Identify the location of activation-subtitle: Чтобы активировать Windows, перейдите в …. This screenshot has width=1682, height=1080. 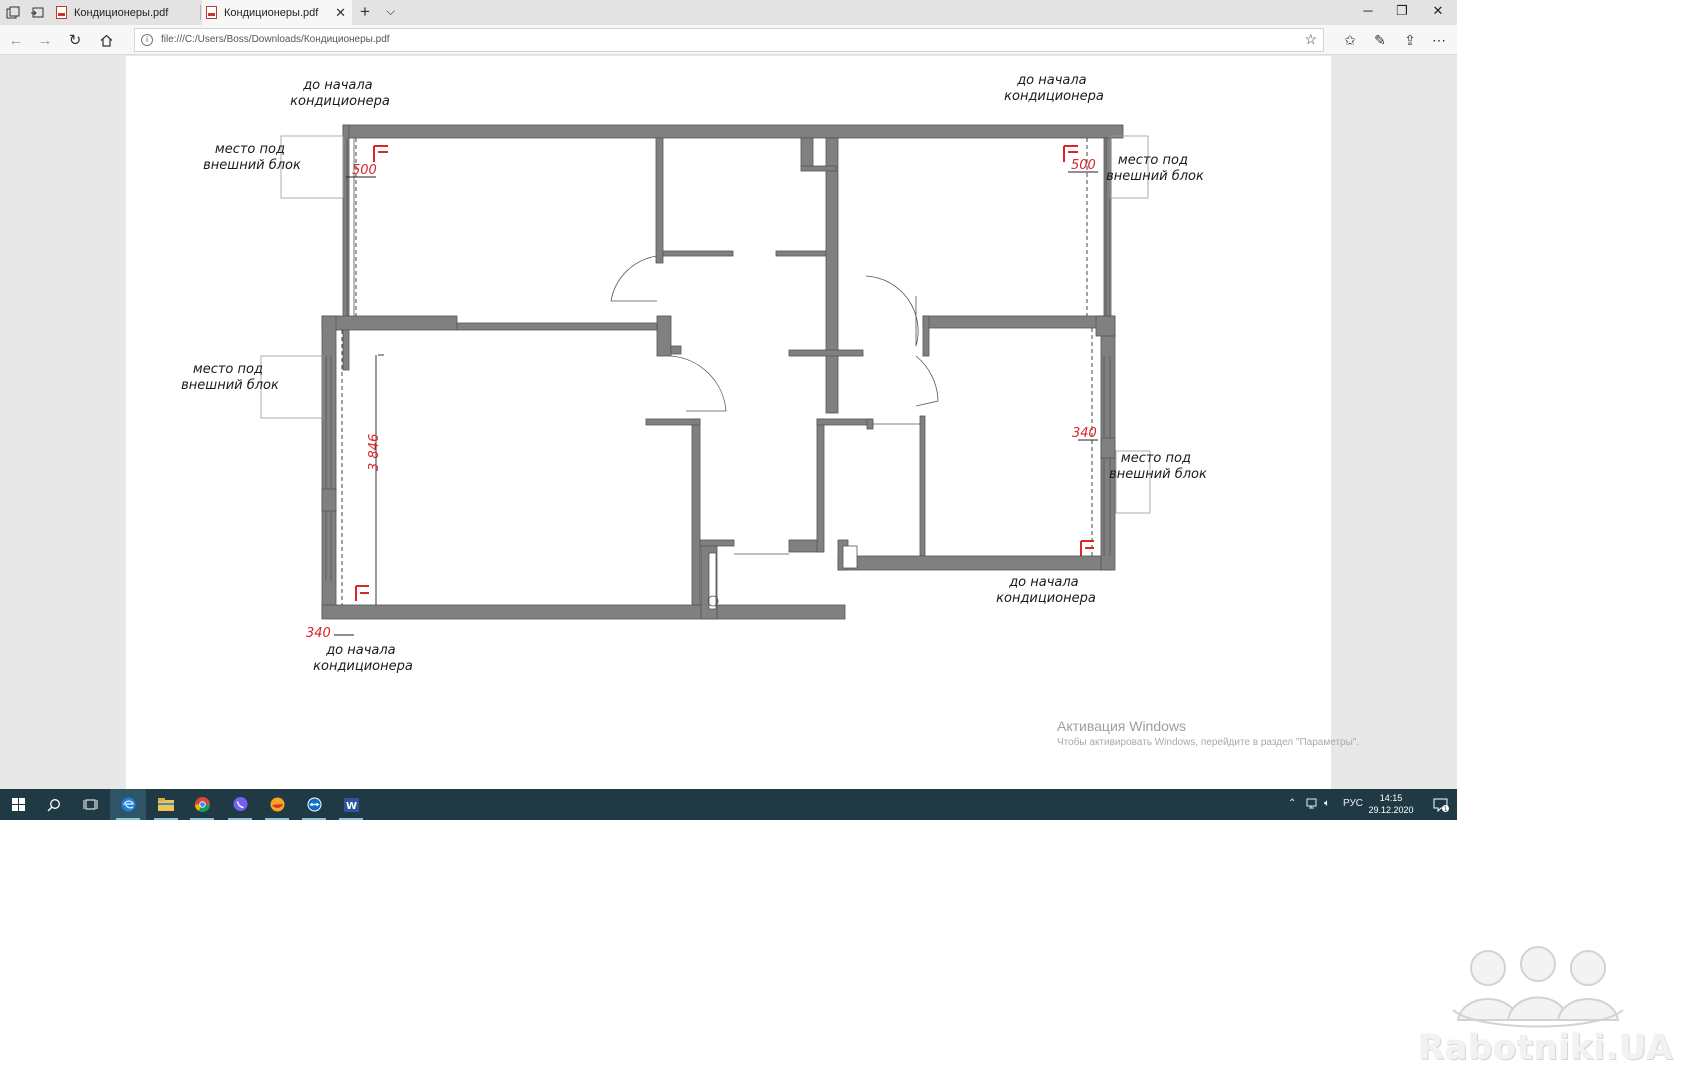
(1208, 742).